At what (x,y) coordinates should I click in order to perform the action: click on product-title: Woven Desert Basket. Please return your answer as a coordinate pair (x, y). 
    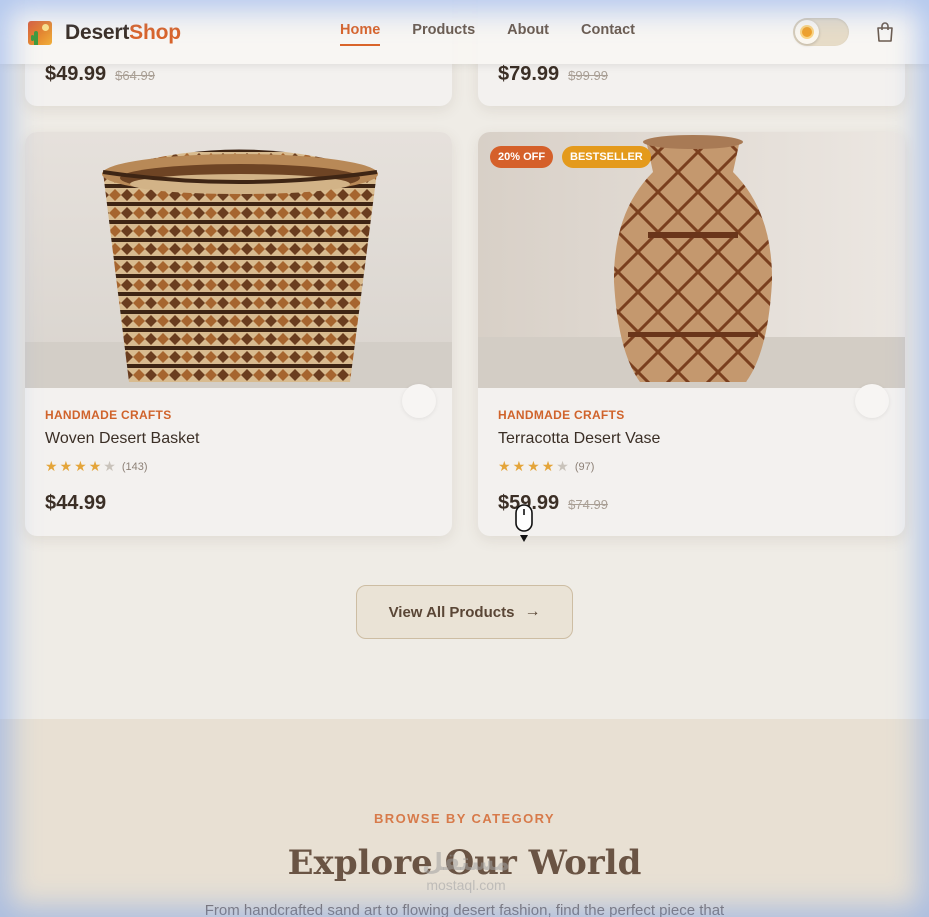
    Looking at the image, I should click on (238, 439).